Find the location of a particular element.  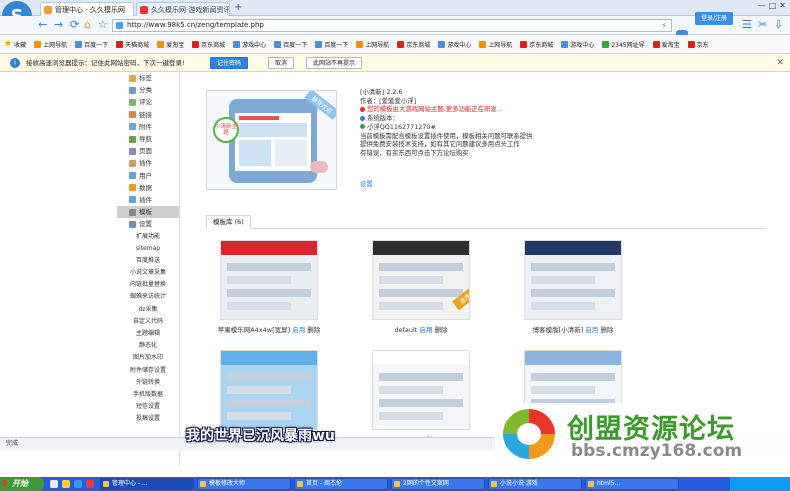

close-icon: ✕ is located at coordinates (780, 63).